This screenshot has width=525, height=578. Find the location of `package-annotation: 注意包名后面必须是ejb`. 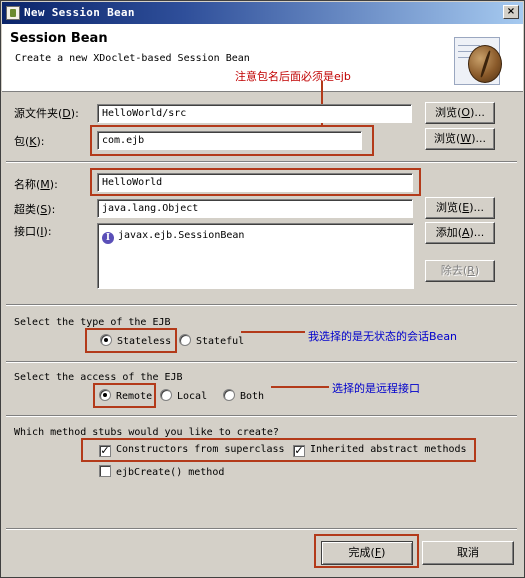

package-annotation: 注意包名后面必须是ejb is located at coordinates (293, 76).